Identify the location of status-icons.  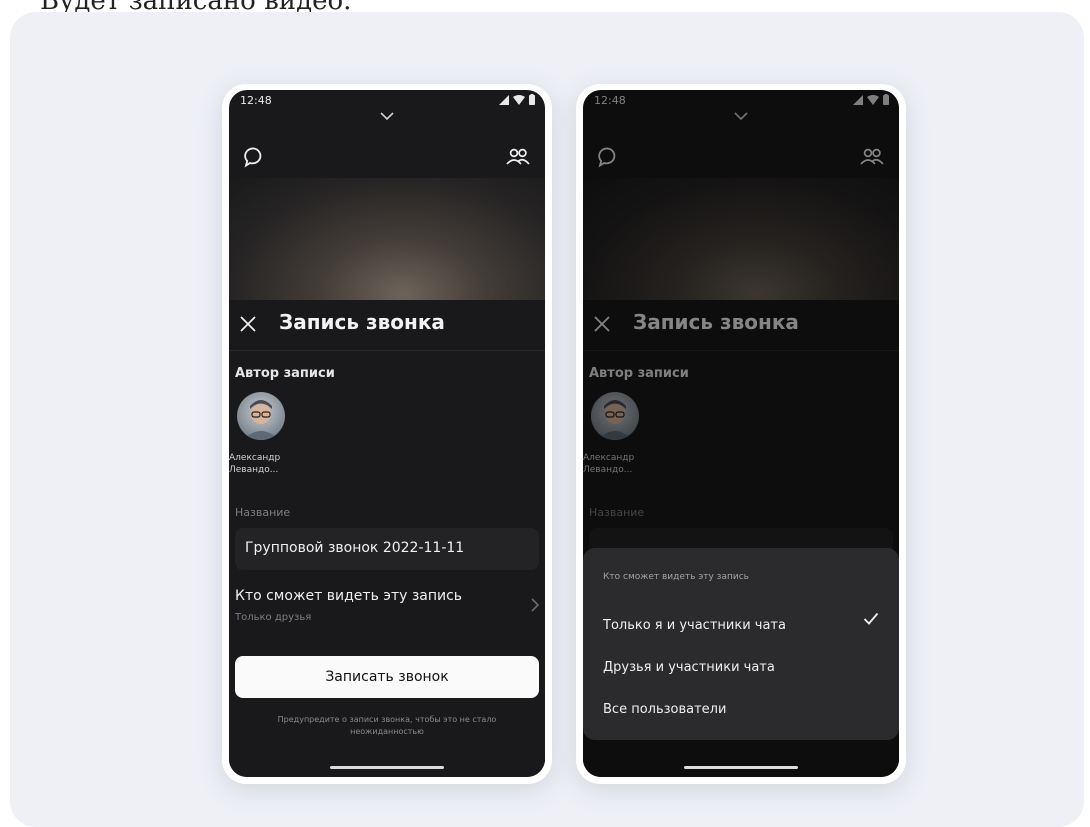
(517, 99).